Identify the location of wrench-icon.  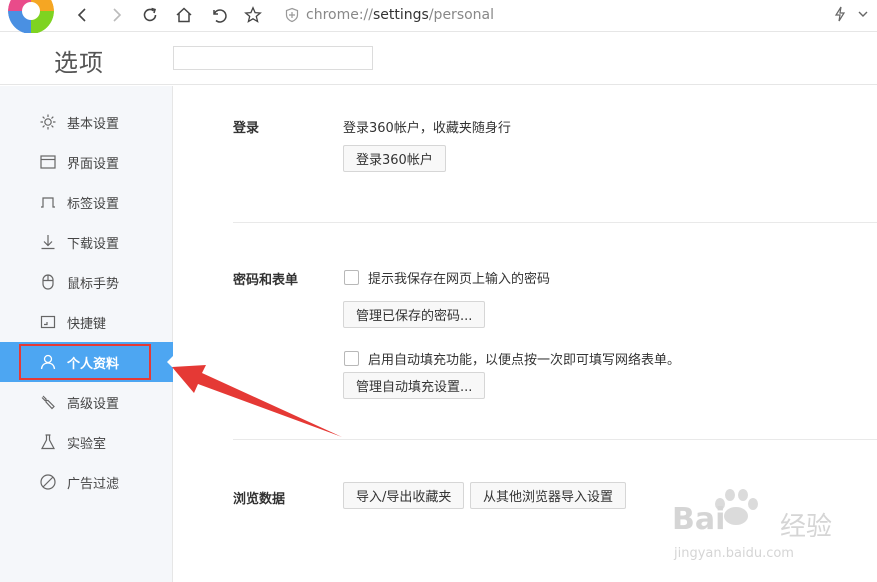
(48, 402).